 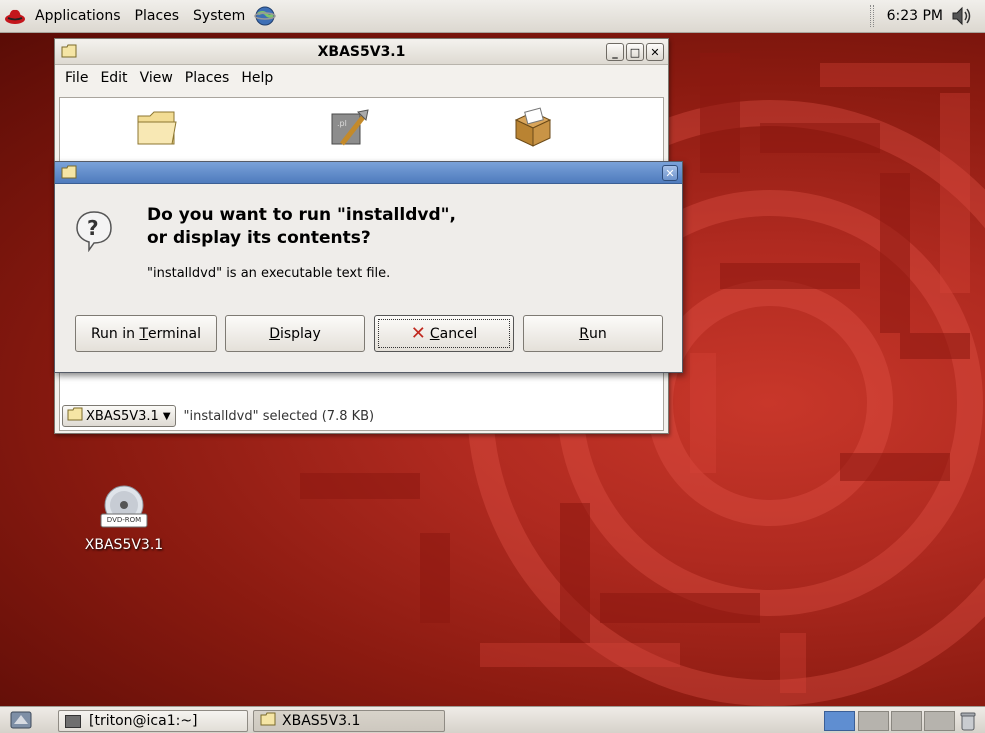 I want to click on btn-label-part: ancel, so click(x=458, y=333).